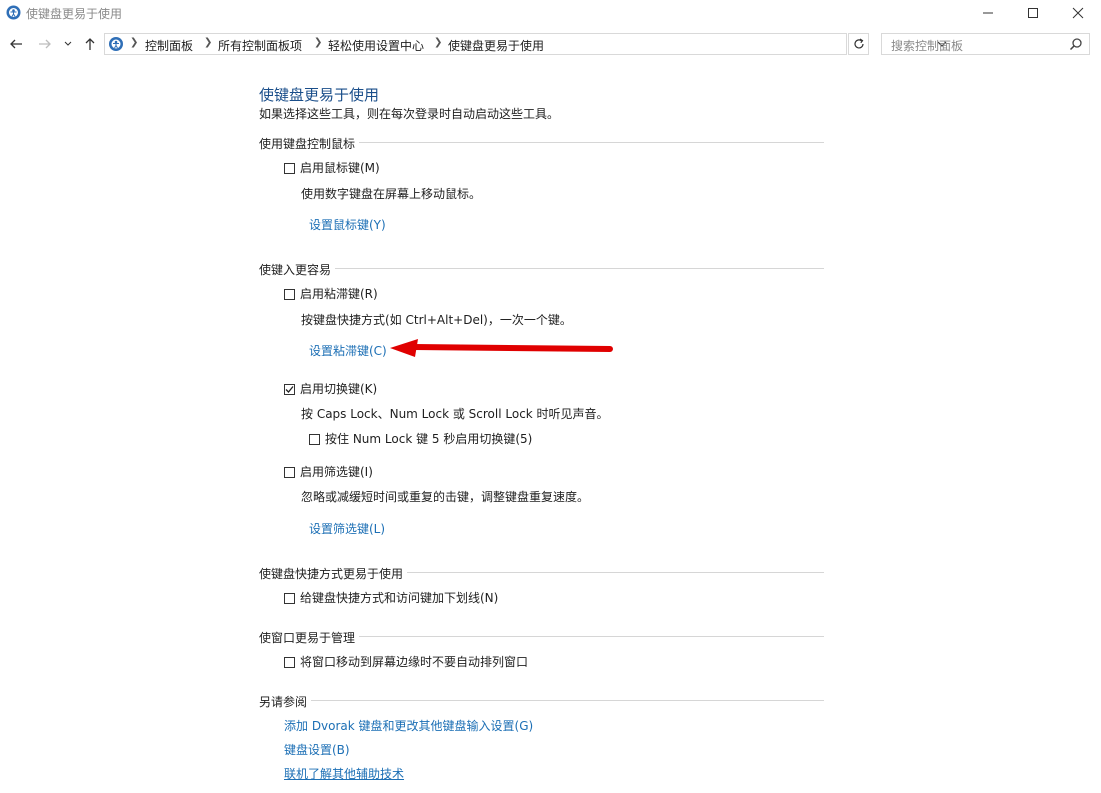  I want to click on underline-shortcuts-checkbox, so click(289, 598).